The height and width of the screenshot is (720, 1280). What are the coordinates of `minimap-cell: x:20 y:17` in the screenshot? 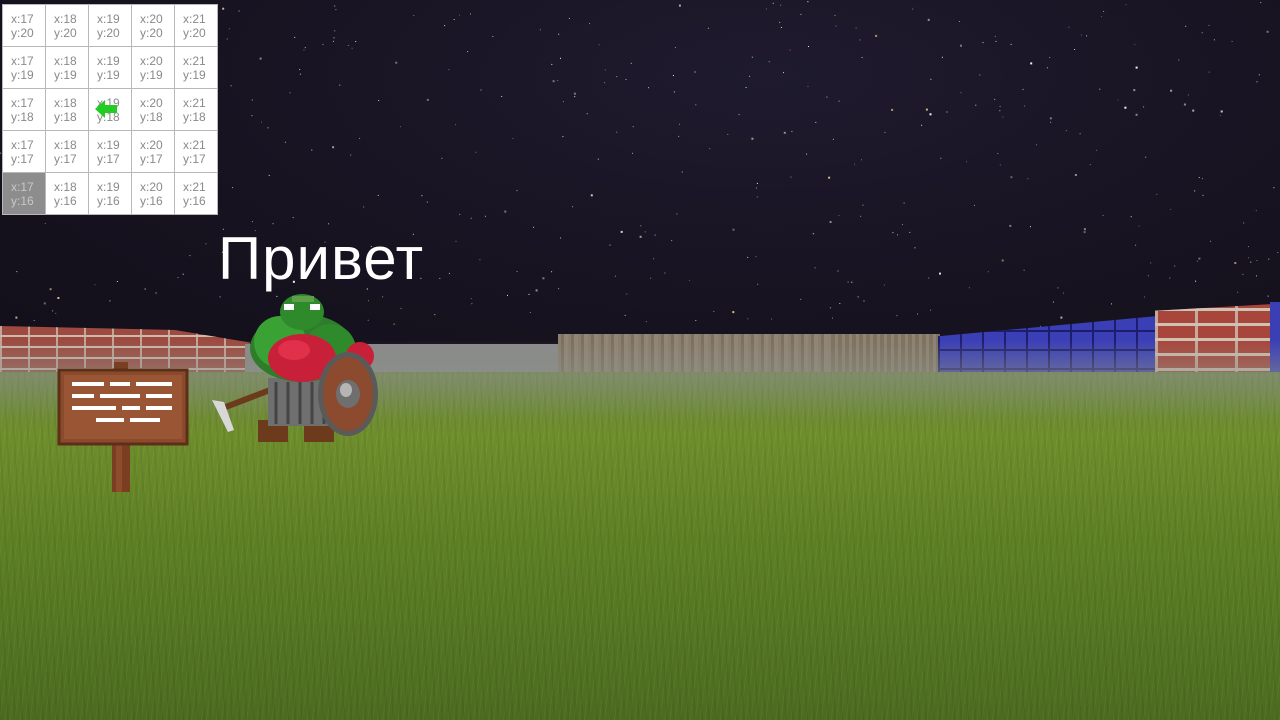 It's located at (153, 151).